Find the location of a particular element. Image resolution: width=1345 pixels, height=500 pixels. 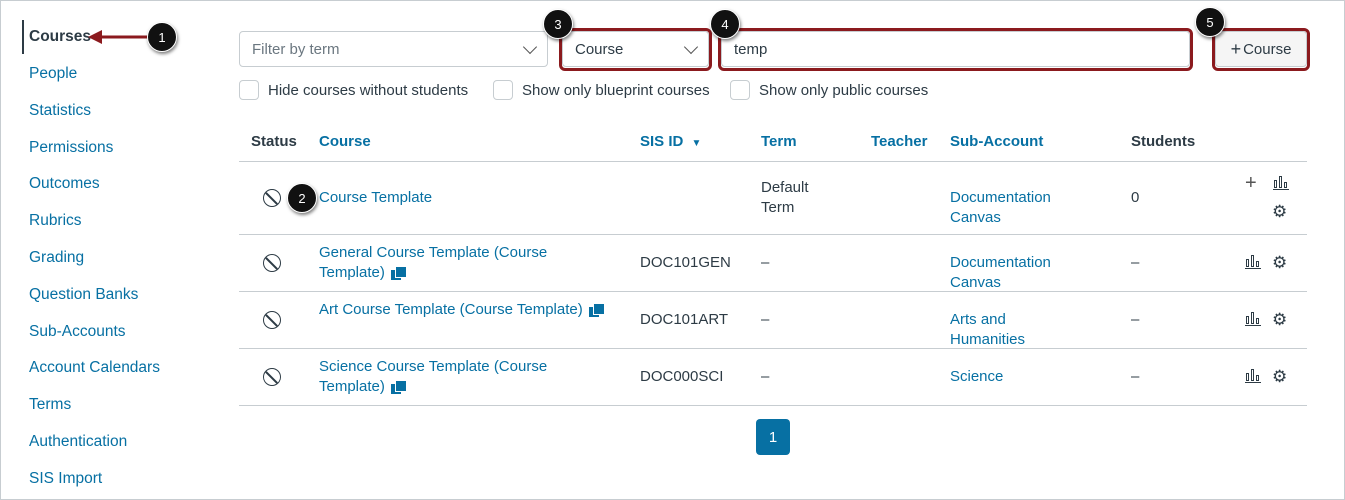

blueprint-only-checkbox: Show only blueprint courses is located at coordinates (601, 90).